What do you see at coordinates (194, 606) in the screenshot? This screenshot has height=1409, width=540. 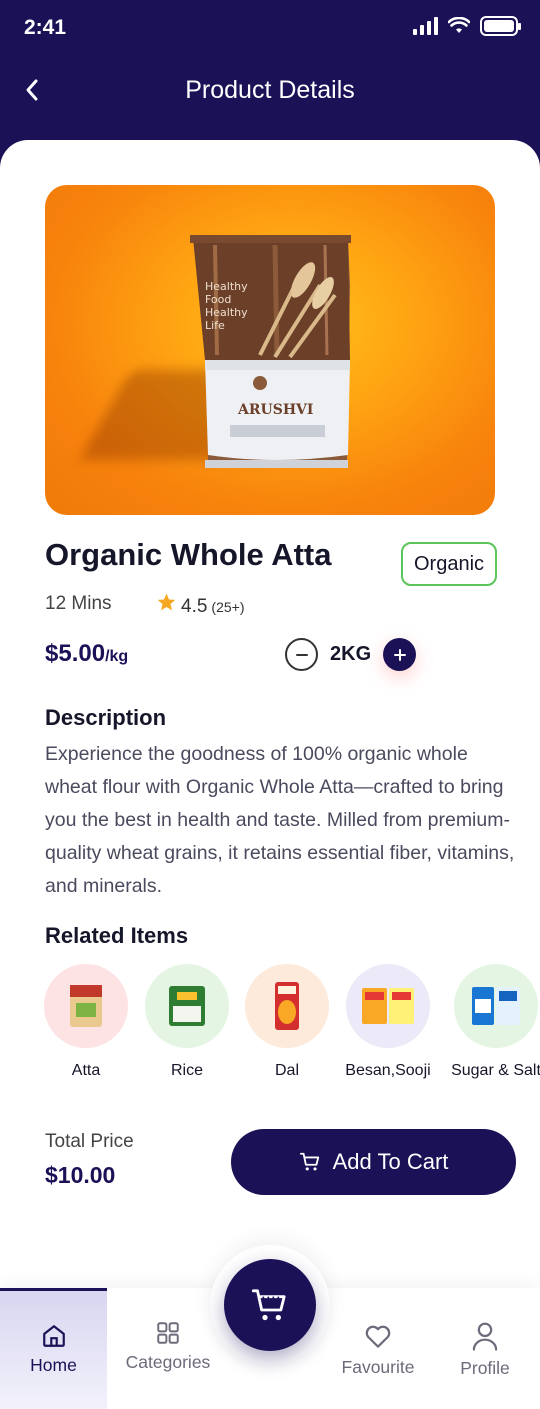 I see `rating-value: 4.5` at bounding box center [194, 606].